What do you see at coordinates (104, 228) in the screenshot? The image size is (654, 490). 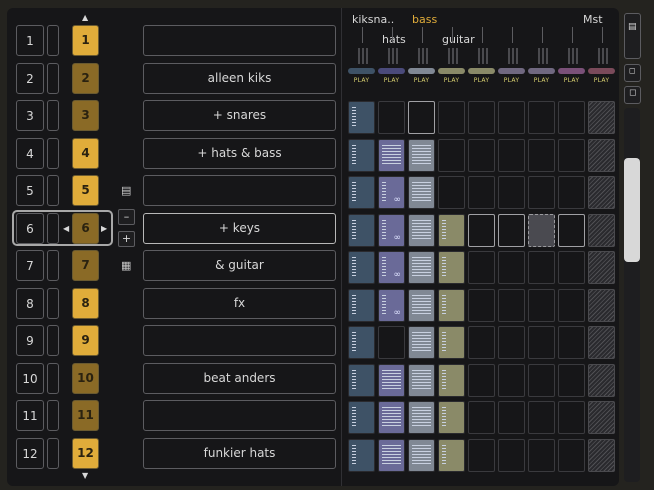 I see `next-scene-arrow: ▶` at bounding box center [104, 228].